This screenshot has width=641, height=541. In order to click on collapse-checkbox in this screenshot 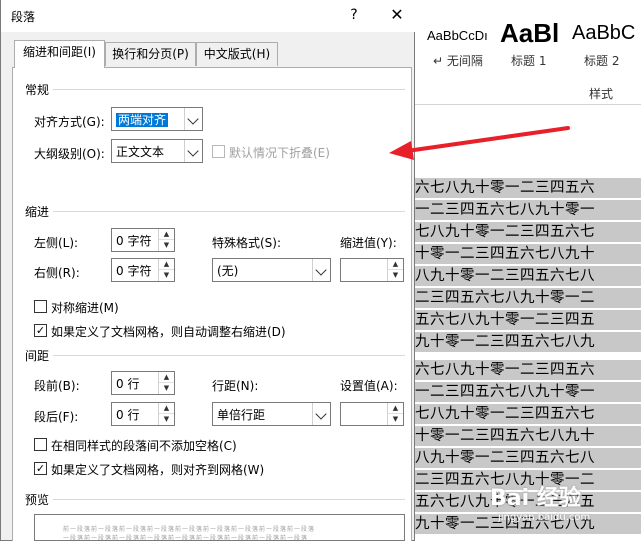, I will do `click(218, 151)`.